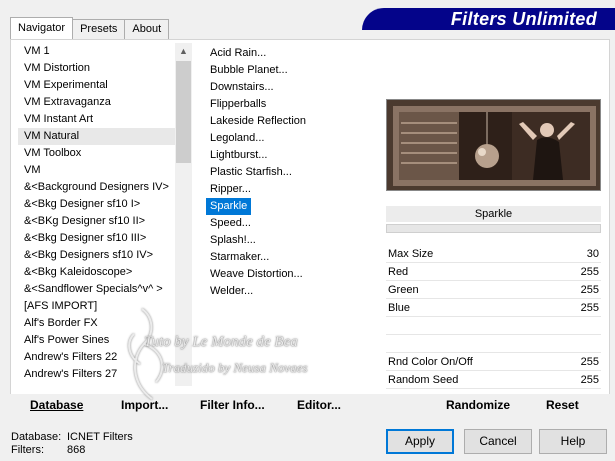 This screenshot has height=461, width=615. What do you see at coordinates (398, 271) in the screenshot?
I see `parameter-name: Red` at bounding box center [398, 271].